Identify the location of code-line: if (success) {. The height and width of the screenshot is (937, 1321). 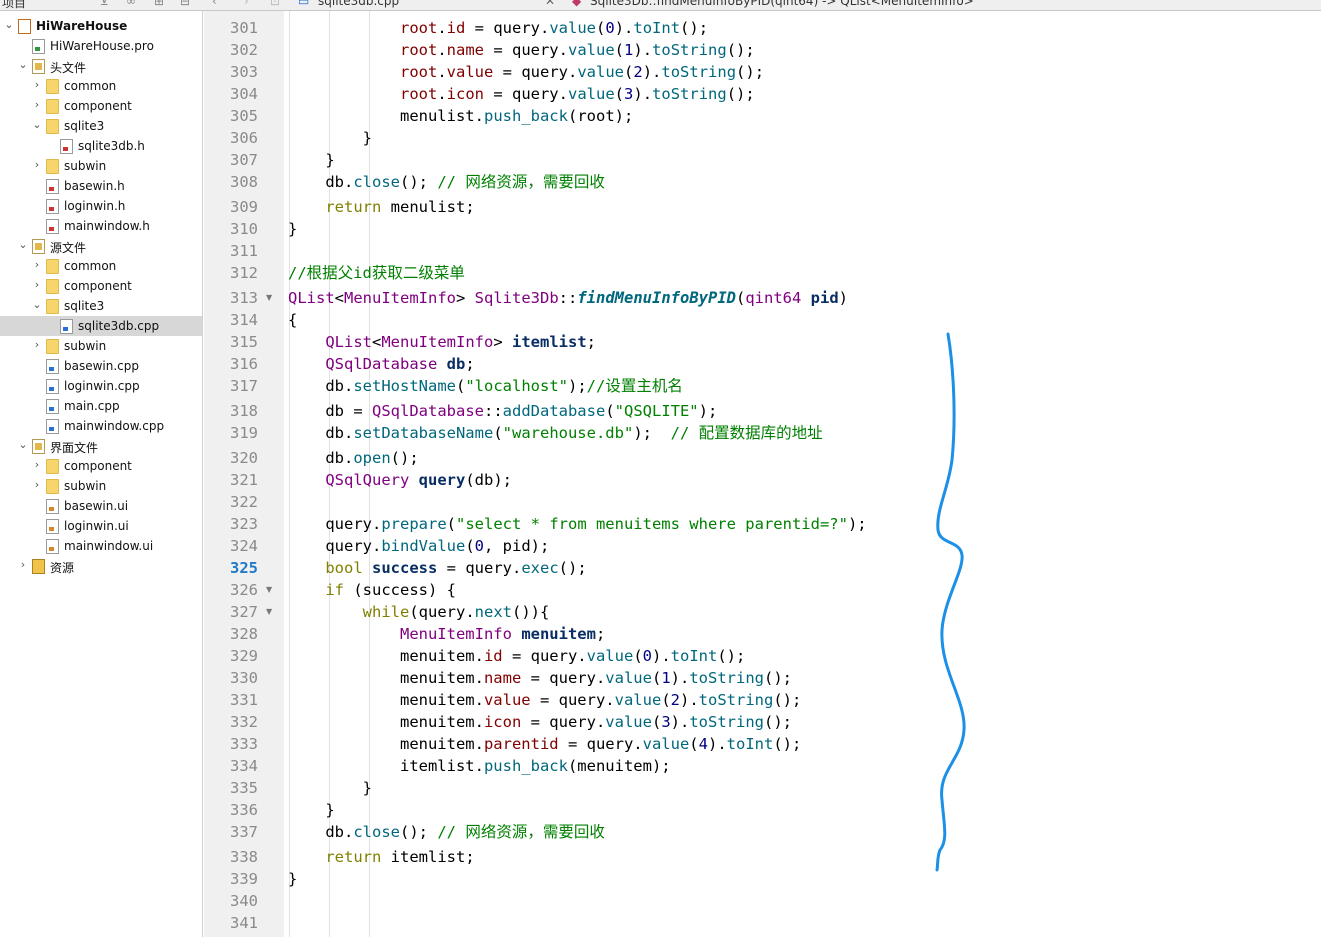
(372, 590).